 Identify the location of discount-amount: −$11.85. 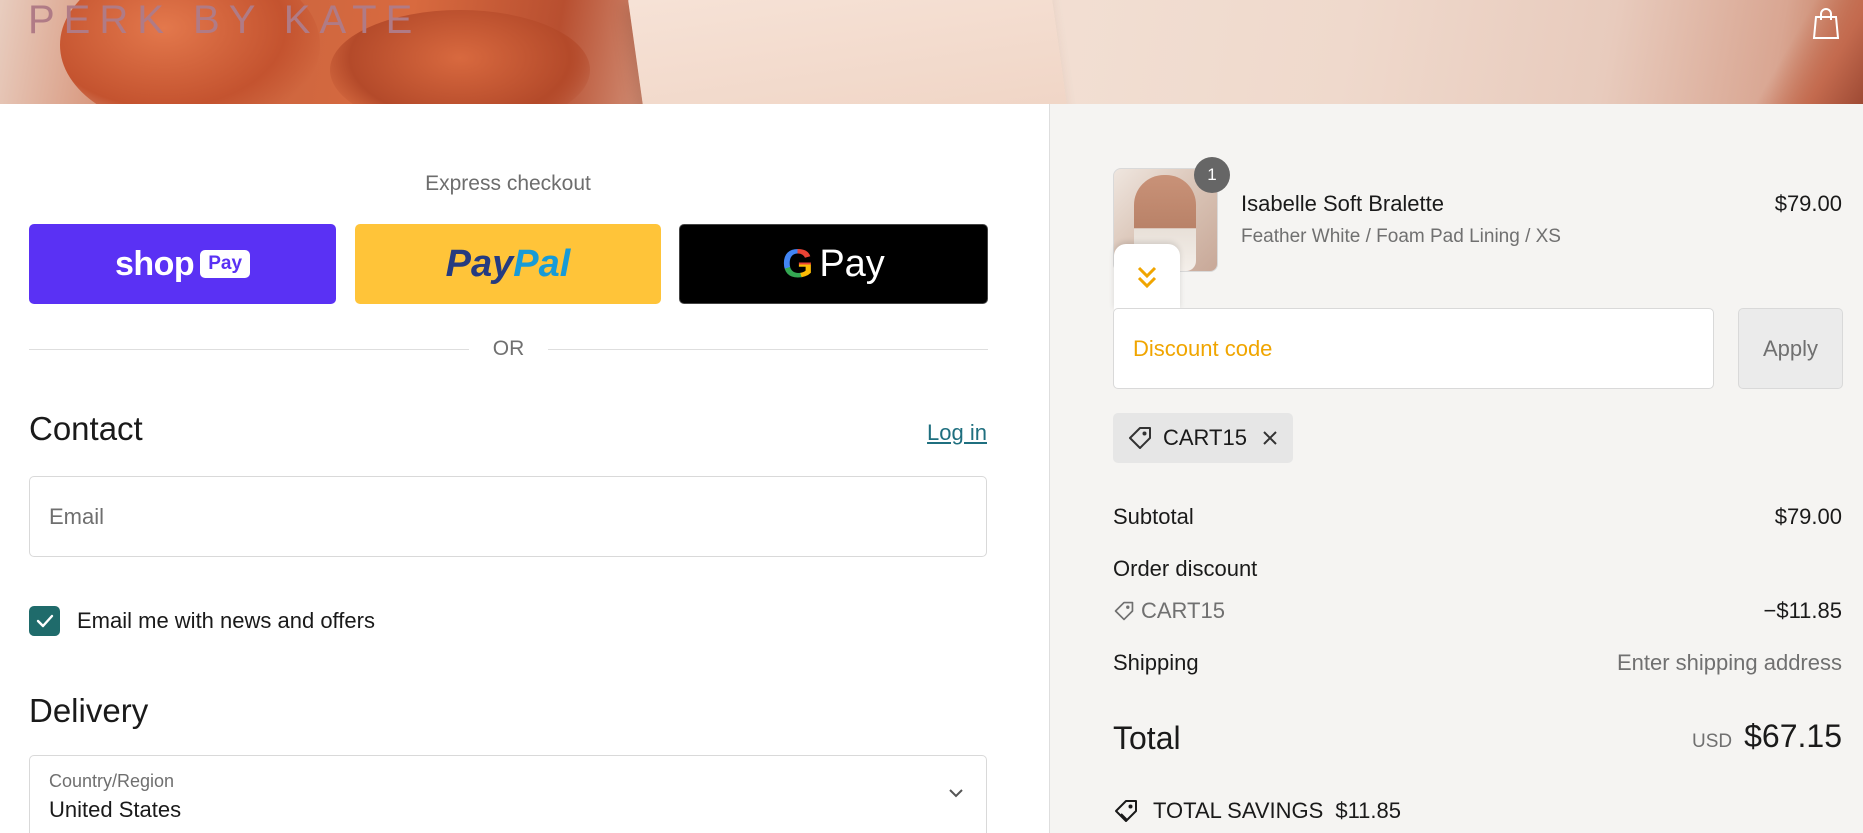
(1802, 610).